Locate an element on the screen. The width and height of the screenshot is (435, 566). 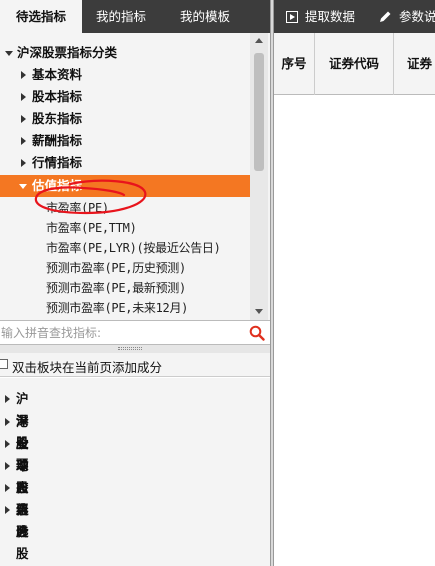
tree-category-label: 行情指标 is located at coordinates (57, 162).